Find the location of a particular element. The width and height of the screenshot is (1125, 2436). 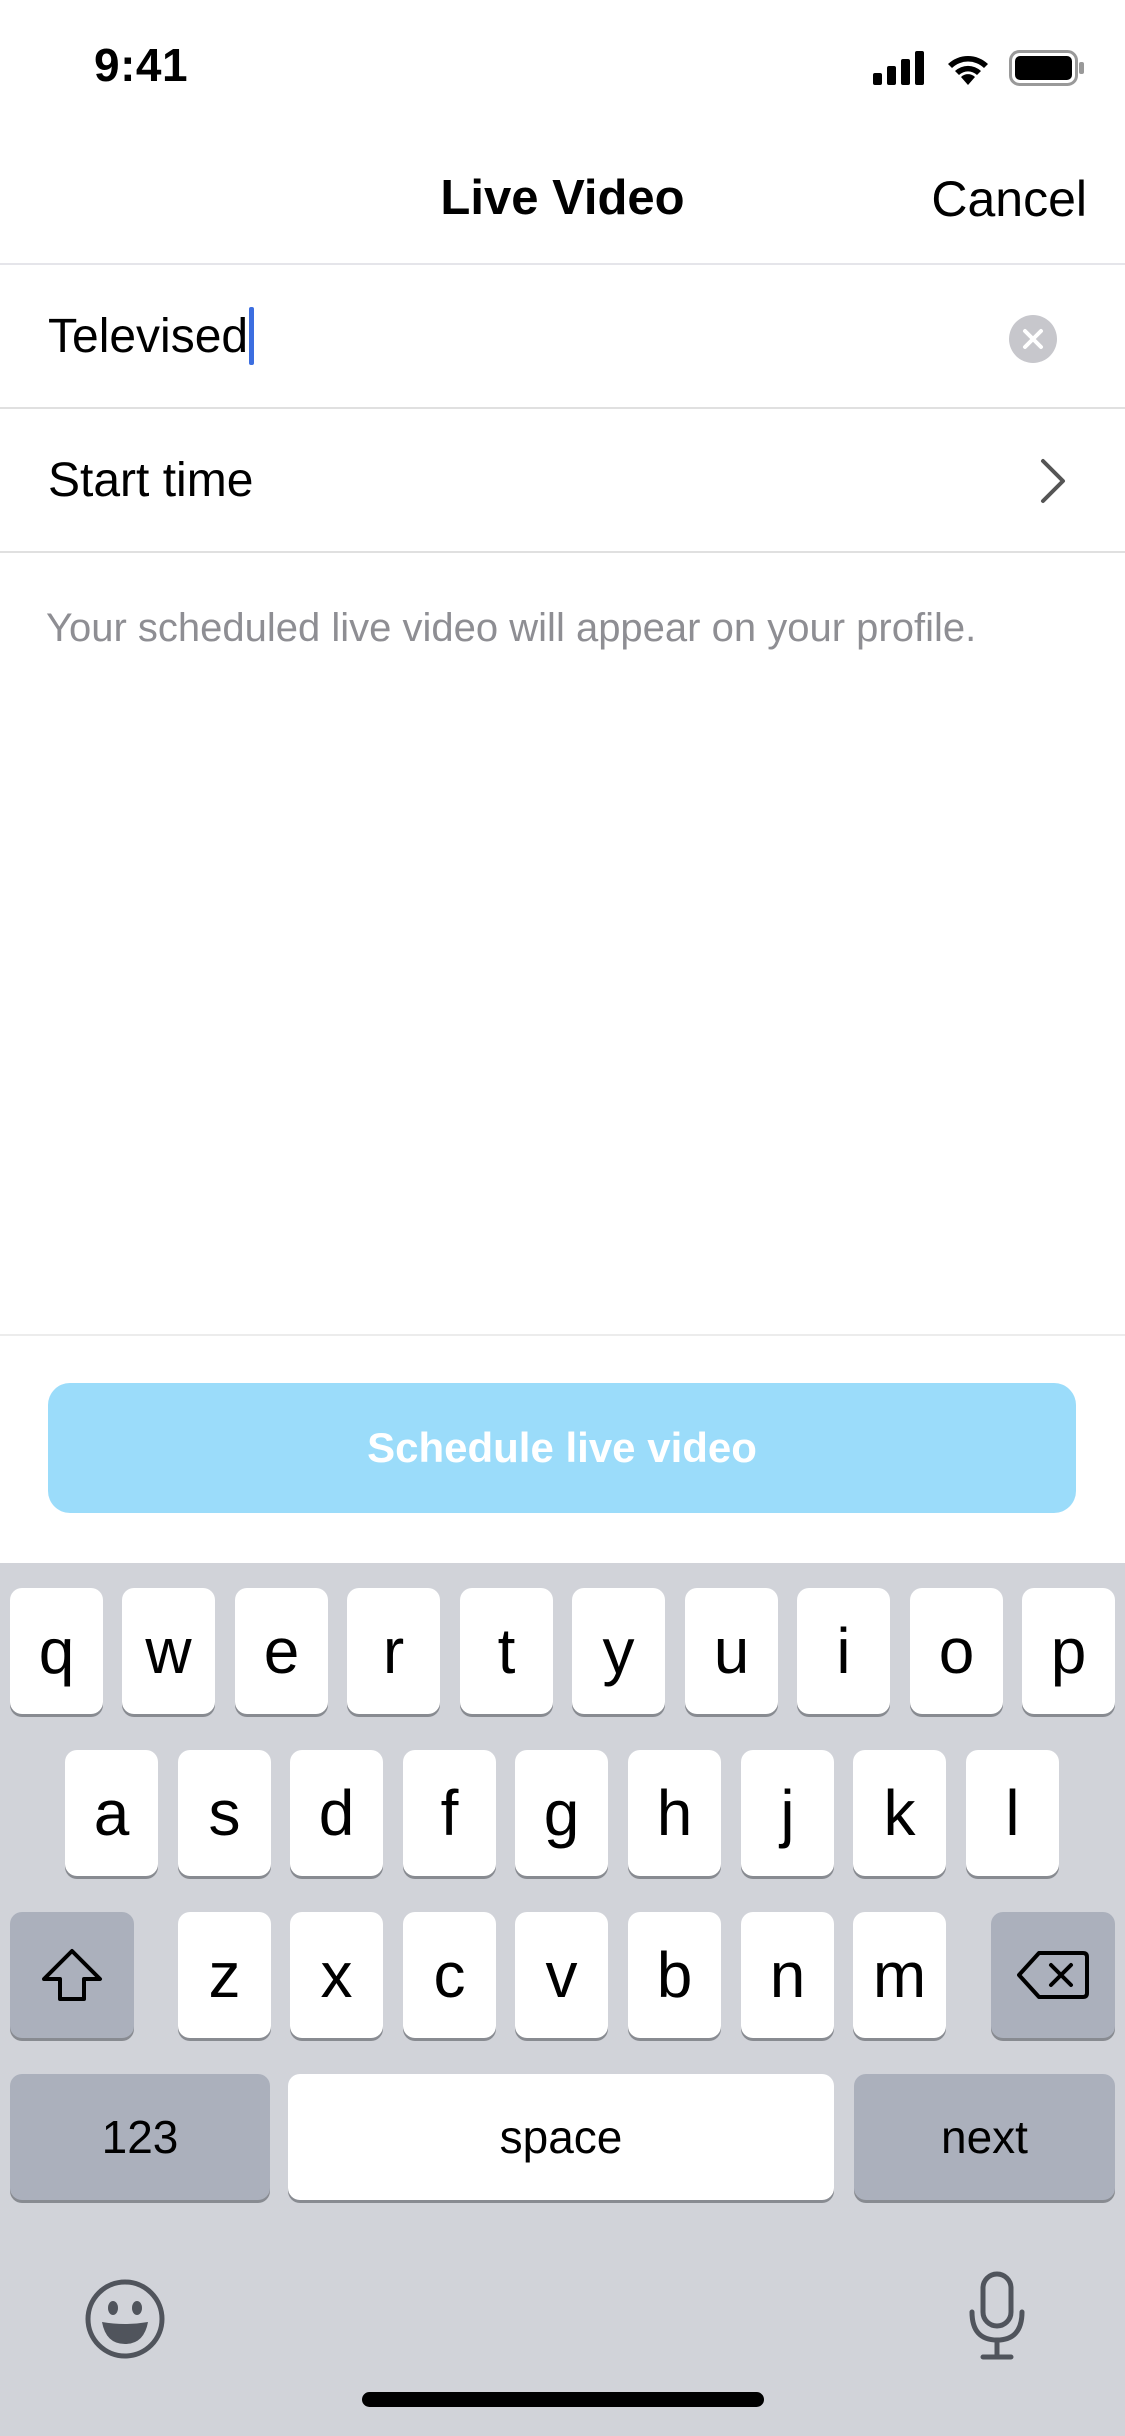

status-icons is located at coordinates (979, 68).